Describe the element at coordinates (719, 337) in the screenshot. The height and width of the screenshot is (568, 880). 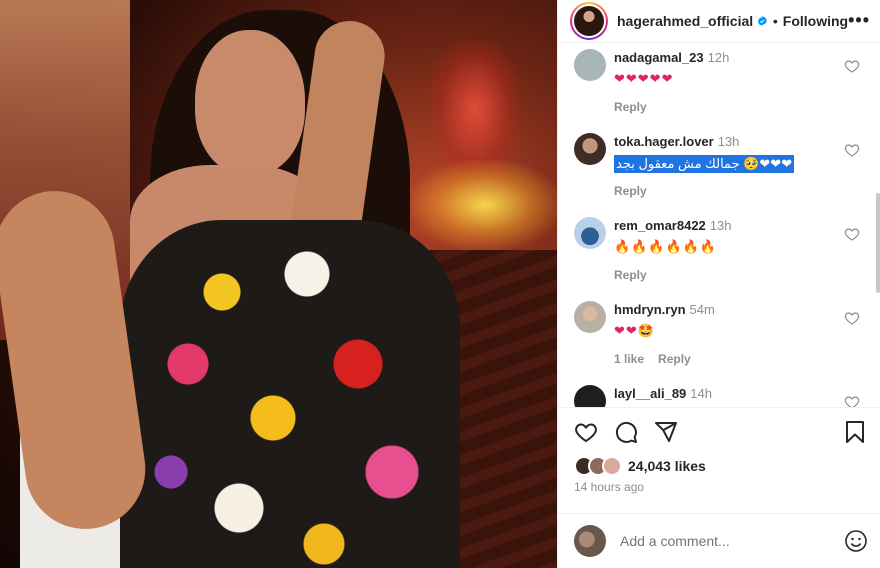
I see `comment-item: hmdryn.ryn 54m ❤❤🤩 1 like Reply` at that location.